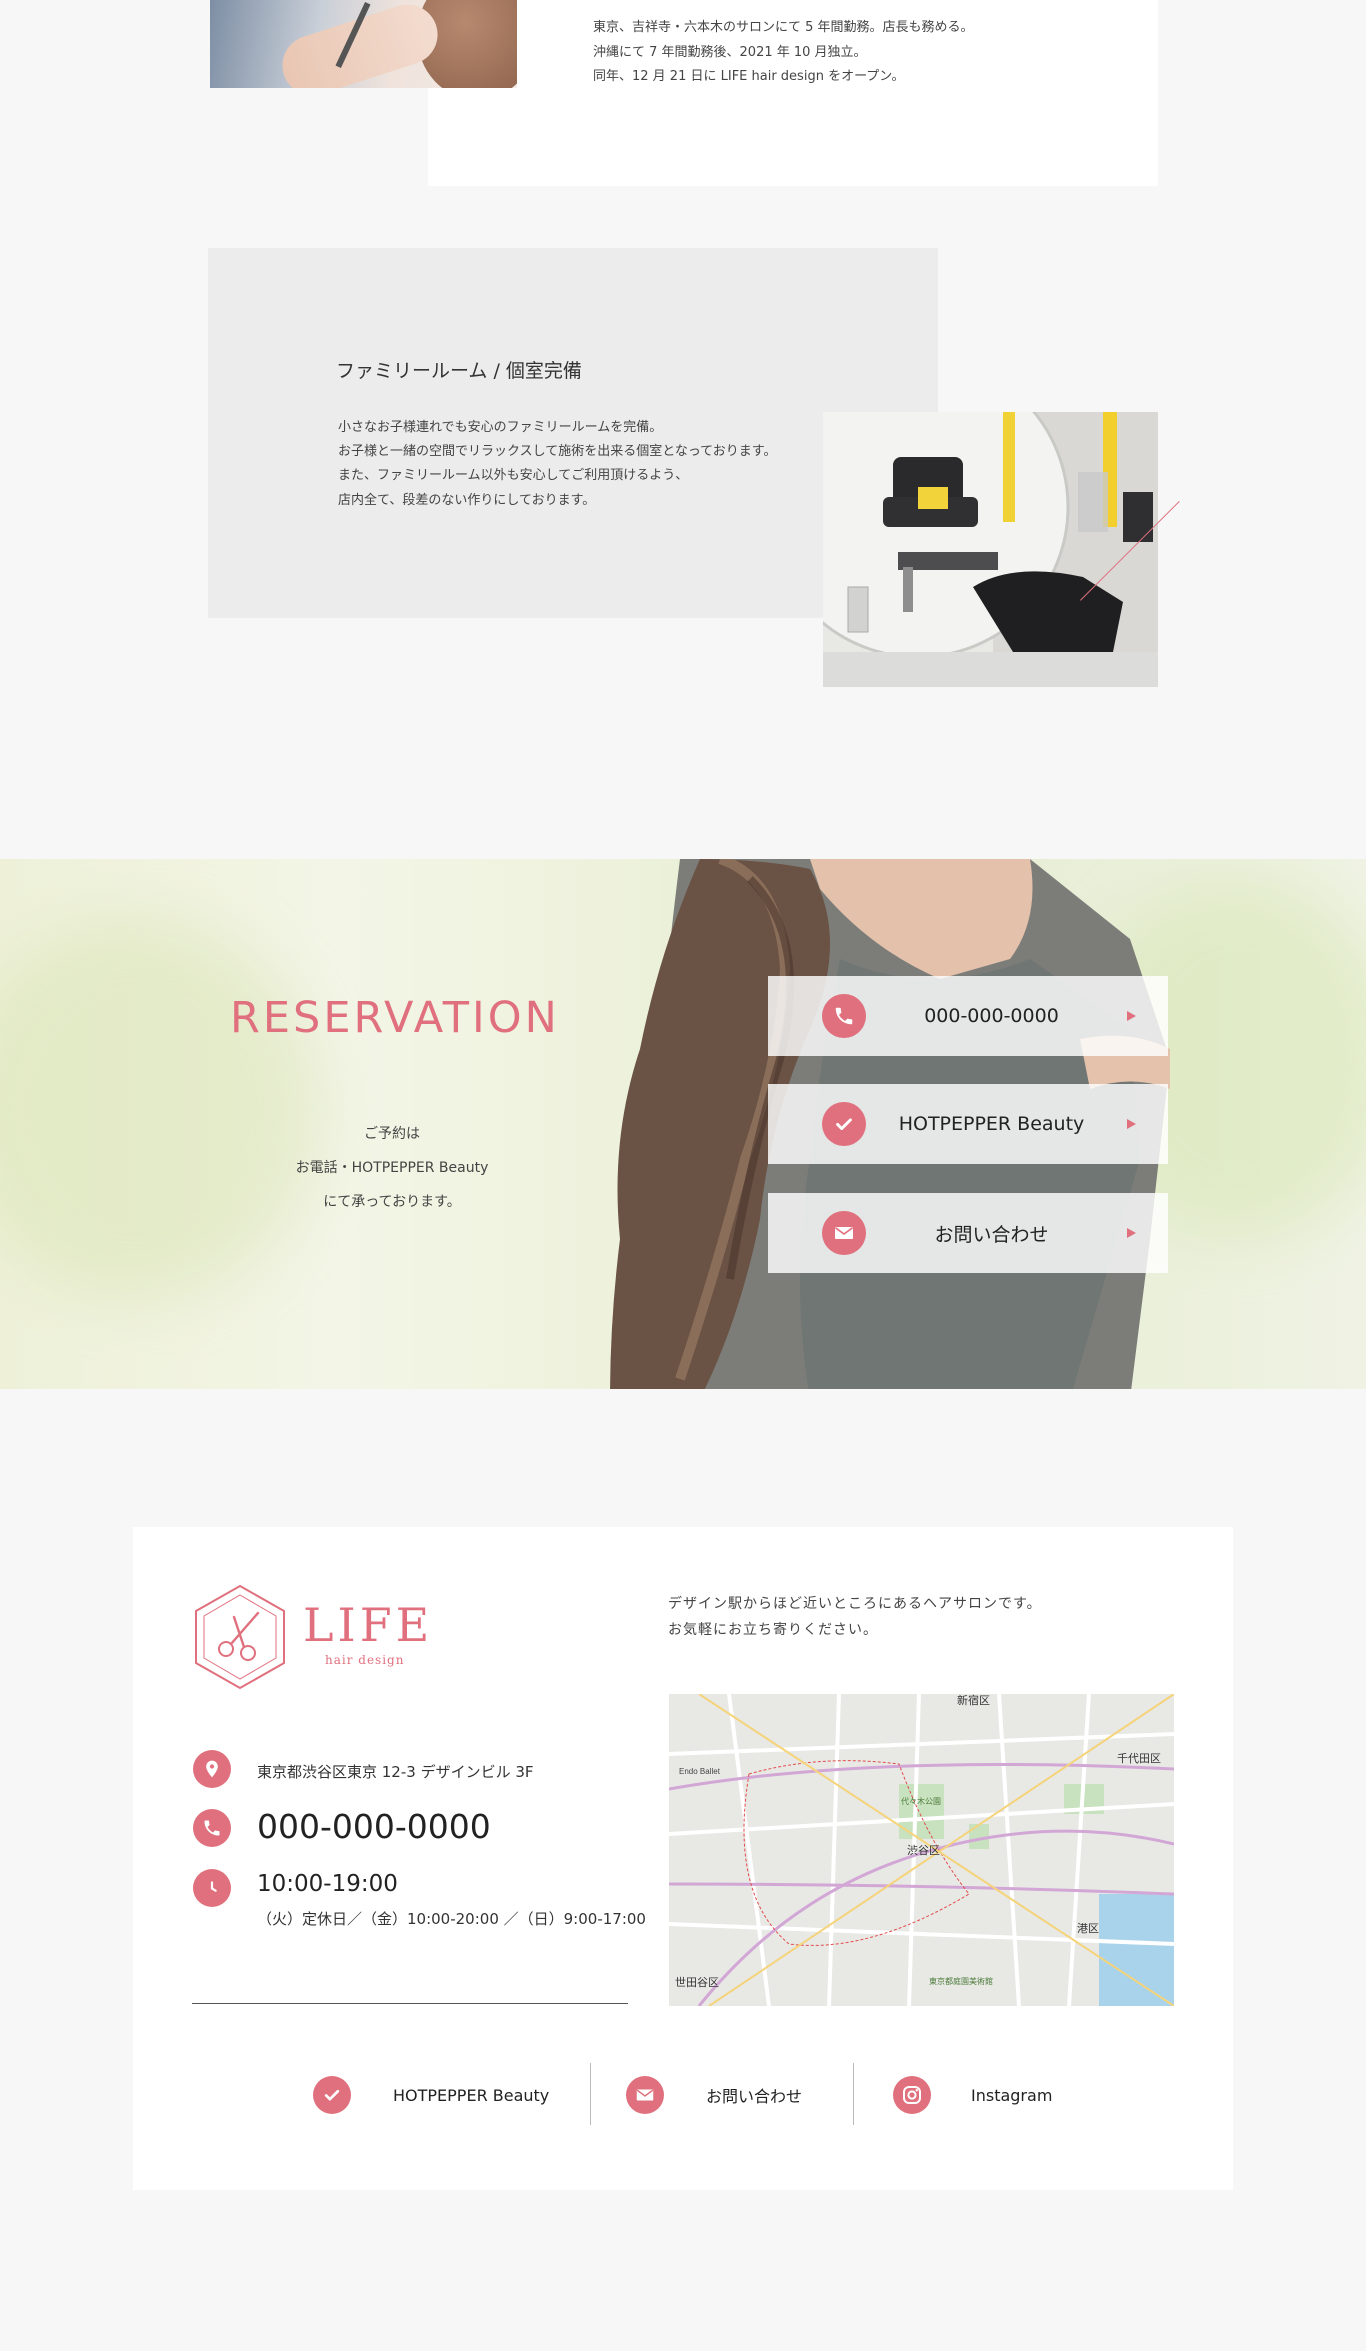 Image resolution: width=1366 pixels, height=2351 pixels. What do you see at coordinates (467, 500) in the screenshot?
I see `family-room-text-line-4: 店内全て、段差のない作りにしております。` at bounding box center [467, 500].